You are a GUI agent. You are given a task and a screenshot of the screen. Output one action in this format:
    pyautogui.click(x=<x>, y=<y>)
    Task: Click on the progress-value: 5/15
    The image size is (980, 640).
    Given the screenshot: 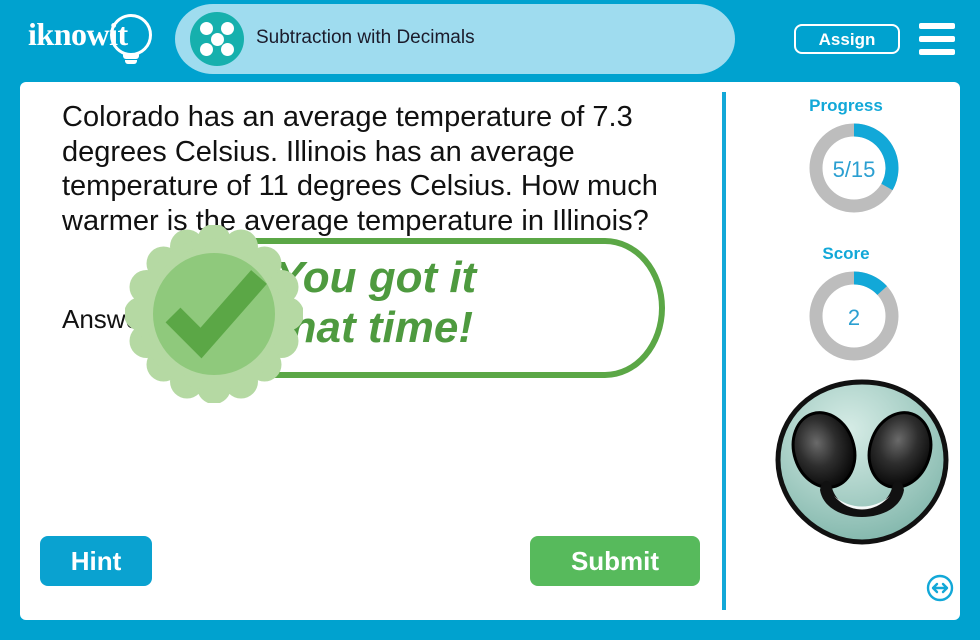 What is the action you would take?
    pyautogui.click(x=854, y=169)
    